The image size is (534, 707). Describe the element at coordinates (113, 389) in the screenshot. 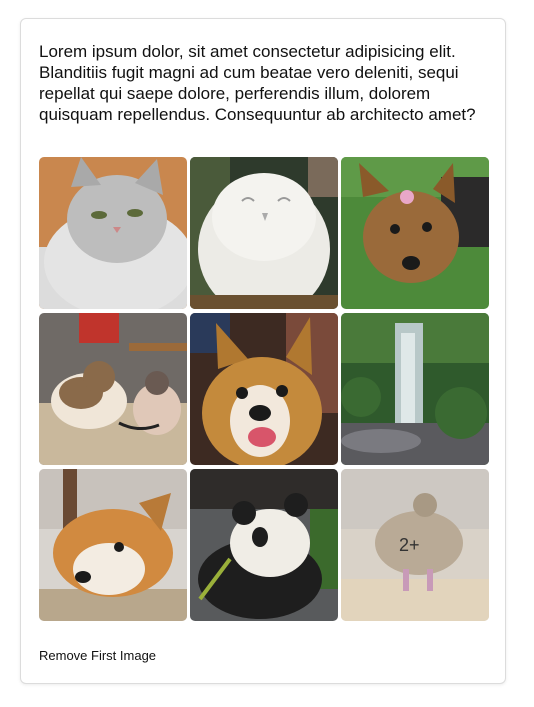

I see `image-two-cats` at that location.